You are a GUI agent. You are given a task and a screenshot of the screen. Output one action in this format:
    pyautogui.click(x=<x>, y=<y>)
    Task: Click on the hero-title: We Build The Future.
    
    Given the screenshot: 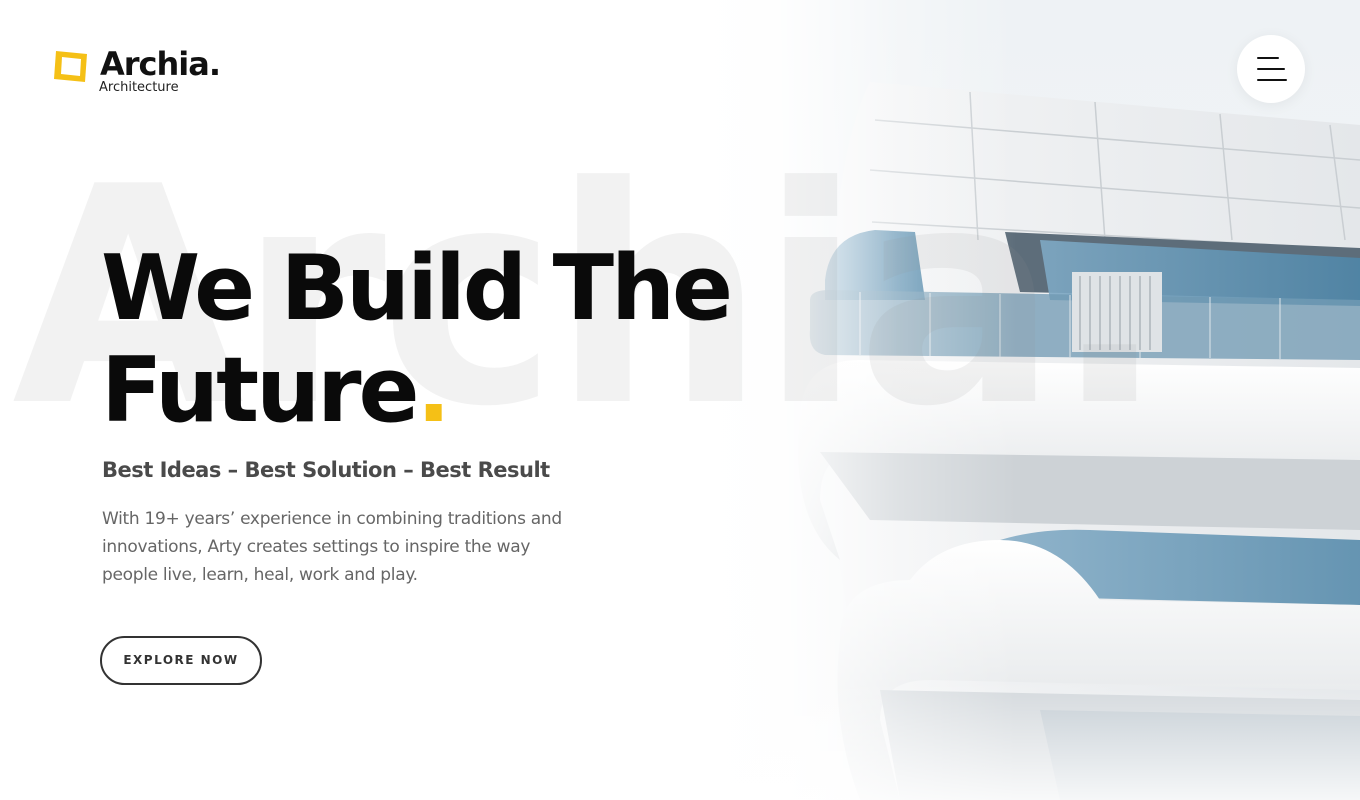 What is the action you would take?
    pyautogui.click(x=417, y=339)
    